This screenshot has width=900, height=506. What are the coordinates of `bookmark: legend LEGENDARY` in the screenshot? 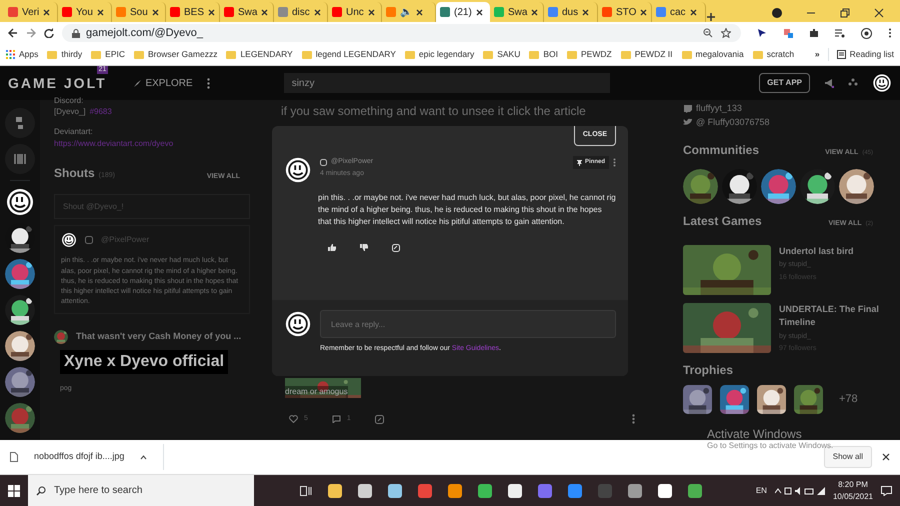 It's located at (349, 54).